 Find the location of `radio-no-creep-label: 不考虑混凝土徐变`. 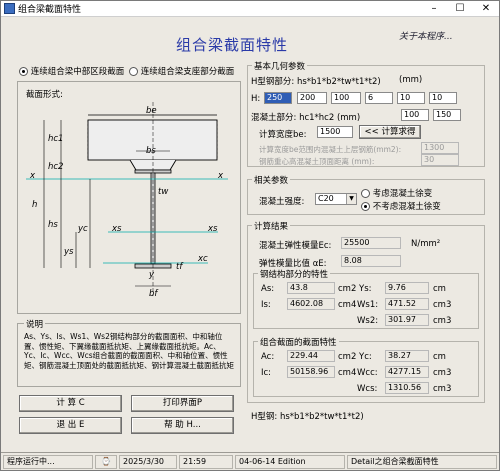

radio-no-creep-label: 不考虑混凝土徐变 is located at coordinates (406, 207).